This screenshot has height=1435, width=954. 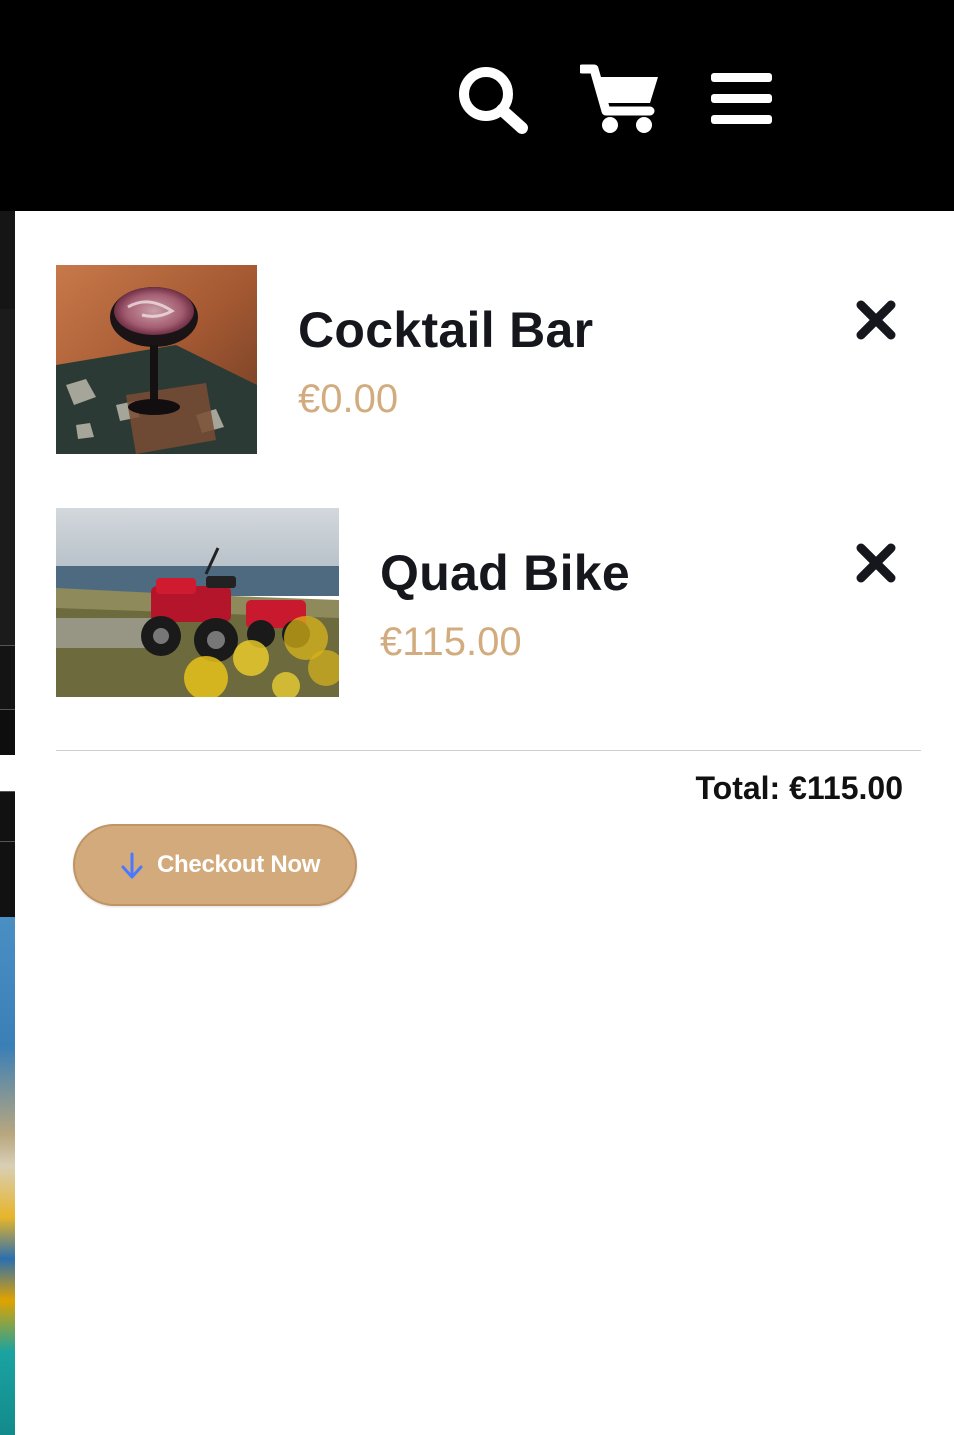 I want to click on checkout-label: Checkout Now, so click(x=239, y=864).